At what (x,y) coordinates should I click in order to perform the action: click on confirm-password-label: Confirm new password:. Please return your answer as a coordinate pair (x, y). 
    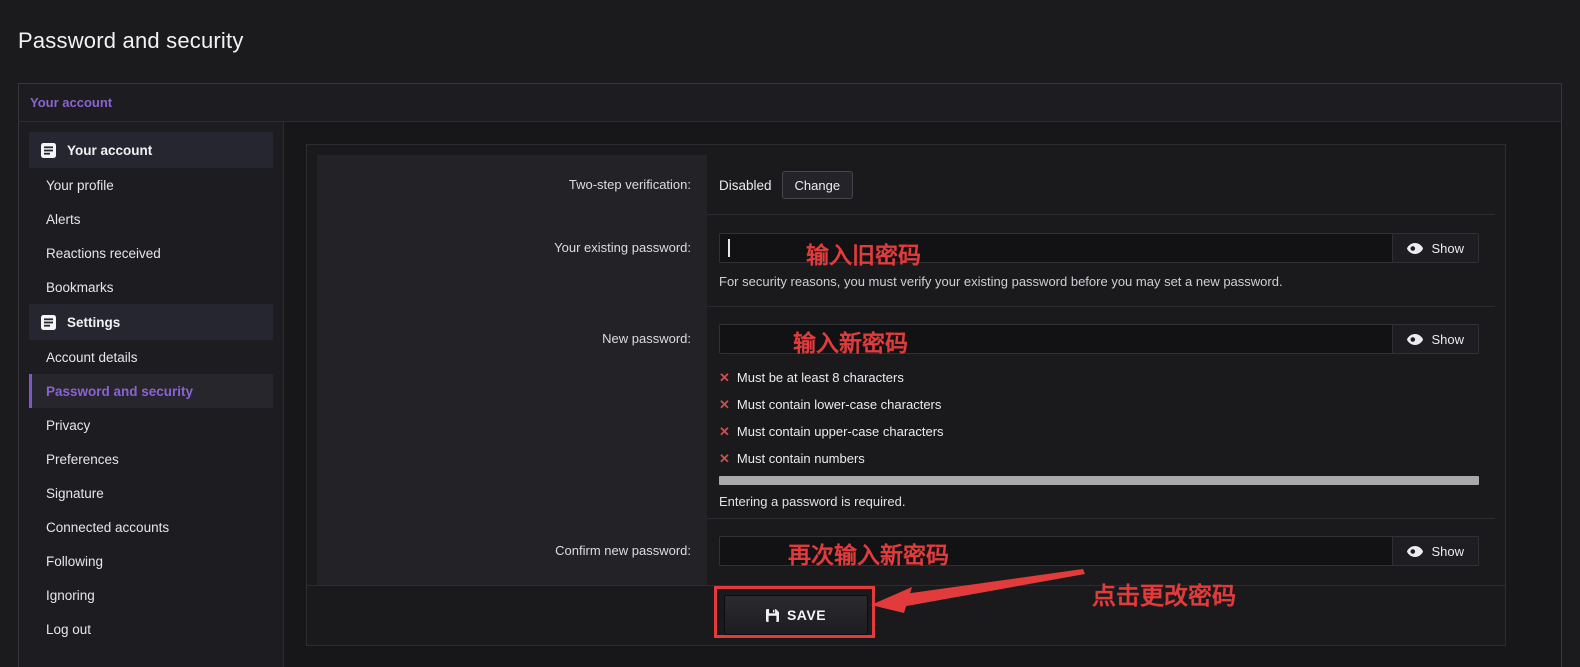
    Looking at the image, I should click on (512, 552).